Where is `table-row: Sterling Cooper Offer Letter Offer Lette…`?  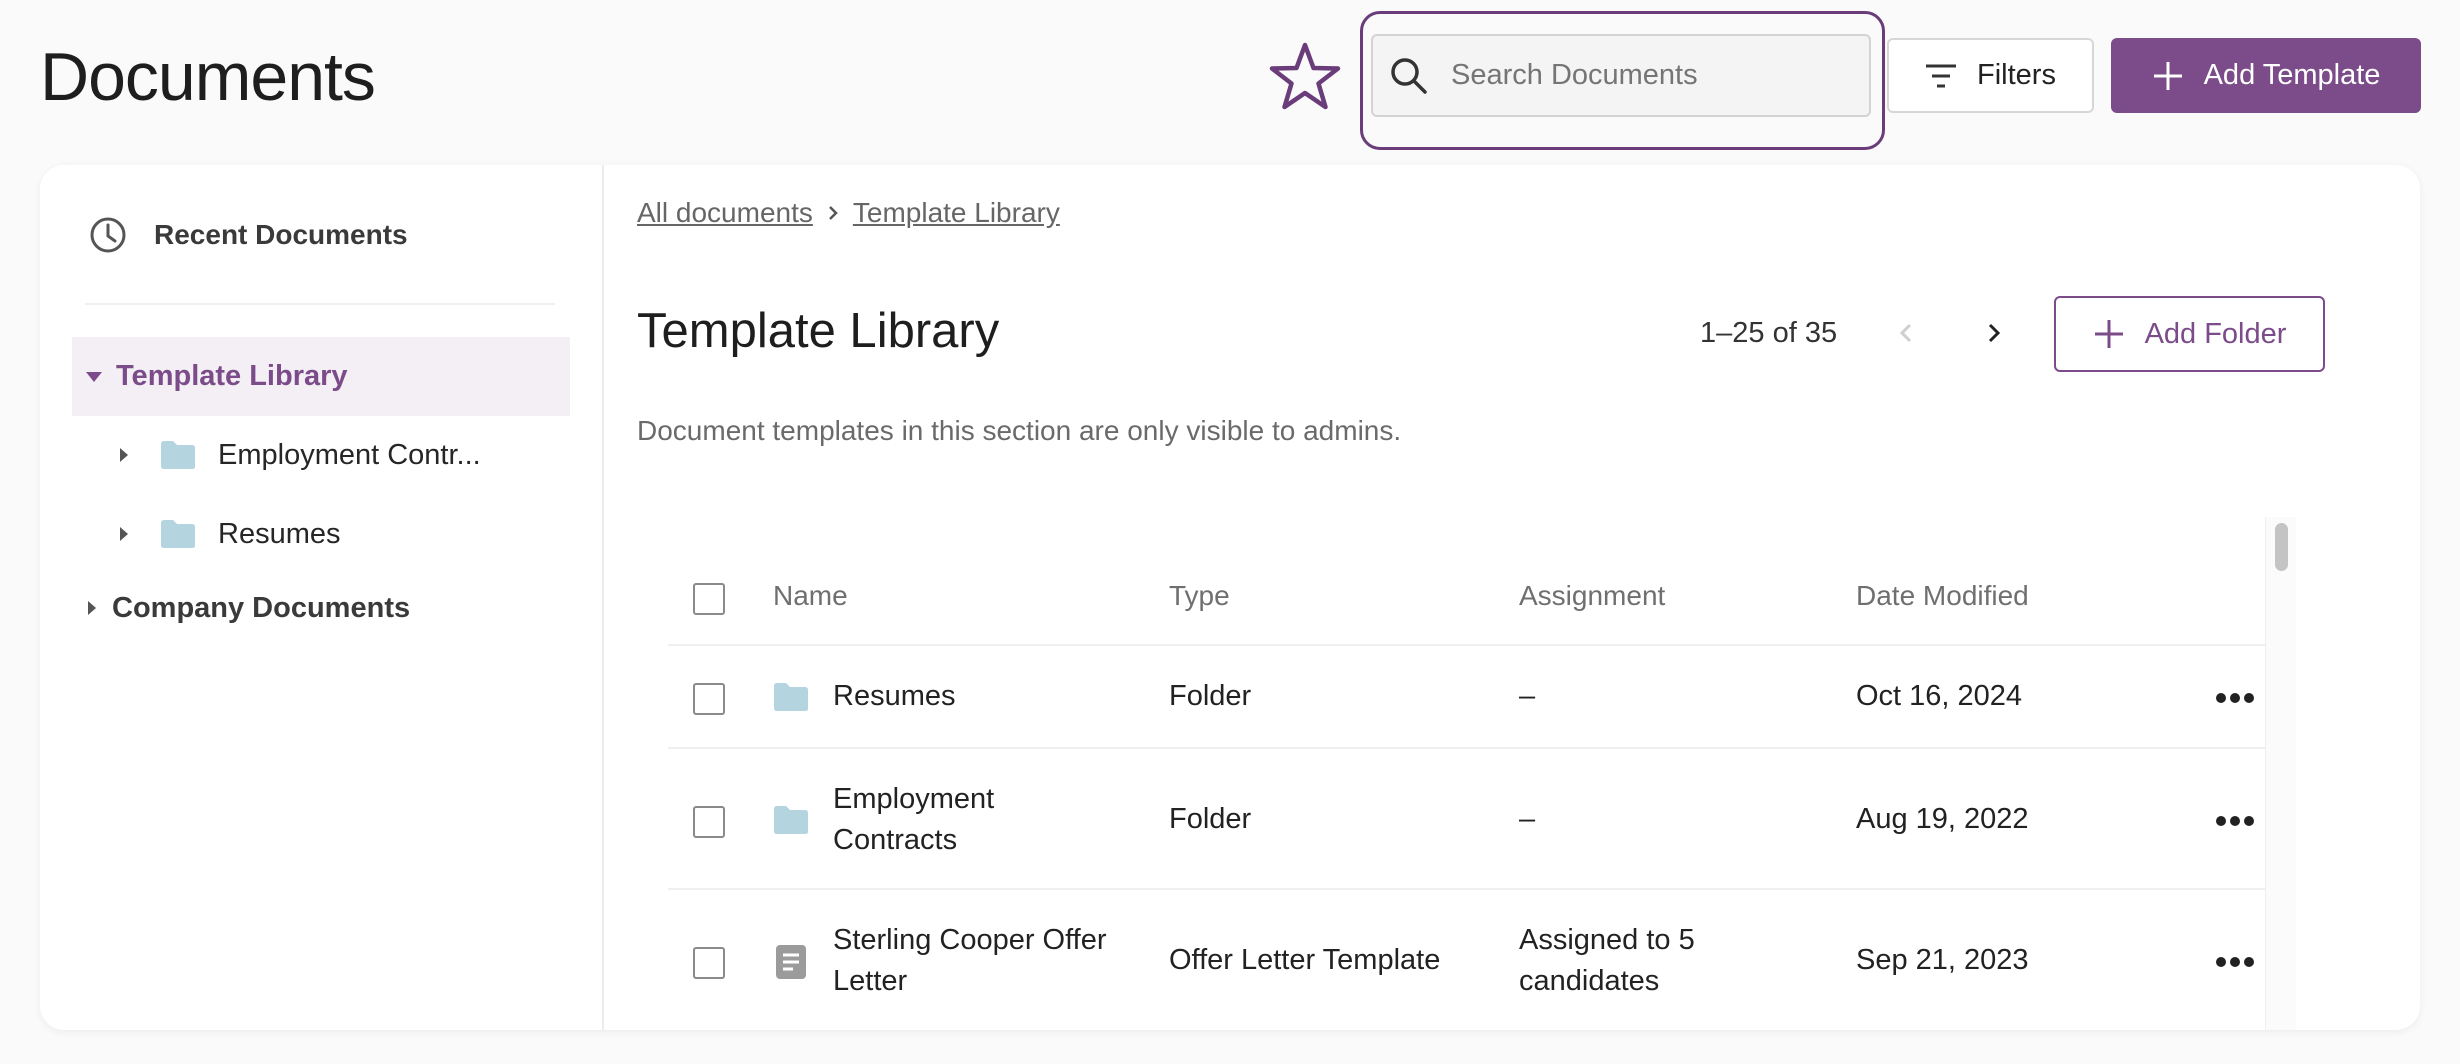 table-row: Sterling Cooper Offer Letter Offer Lette… is located at coordinates (1466, 960).